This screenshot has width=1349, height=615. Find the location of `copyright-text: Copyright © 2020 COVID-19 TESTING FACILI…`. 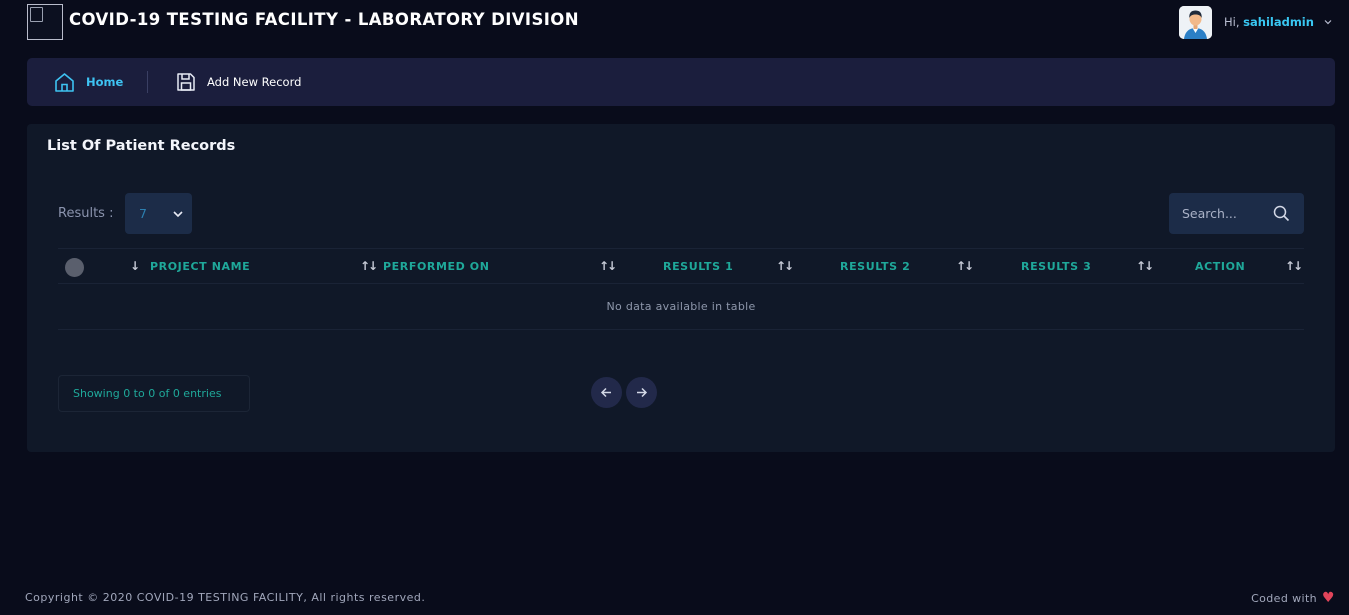

copyright-text: Copyright © 2020 COVID-19 TESTING FACILI… is located at coordinates (225, 597).